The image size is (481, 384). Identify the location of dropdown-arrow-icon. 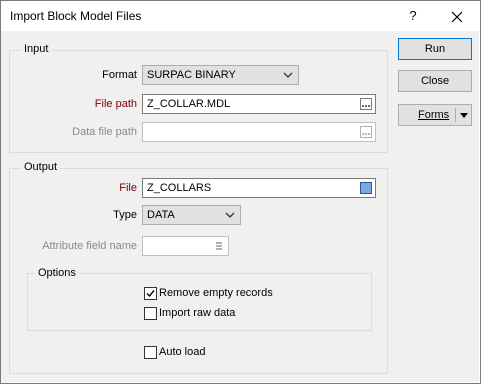
(464, 116).